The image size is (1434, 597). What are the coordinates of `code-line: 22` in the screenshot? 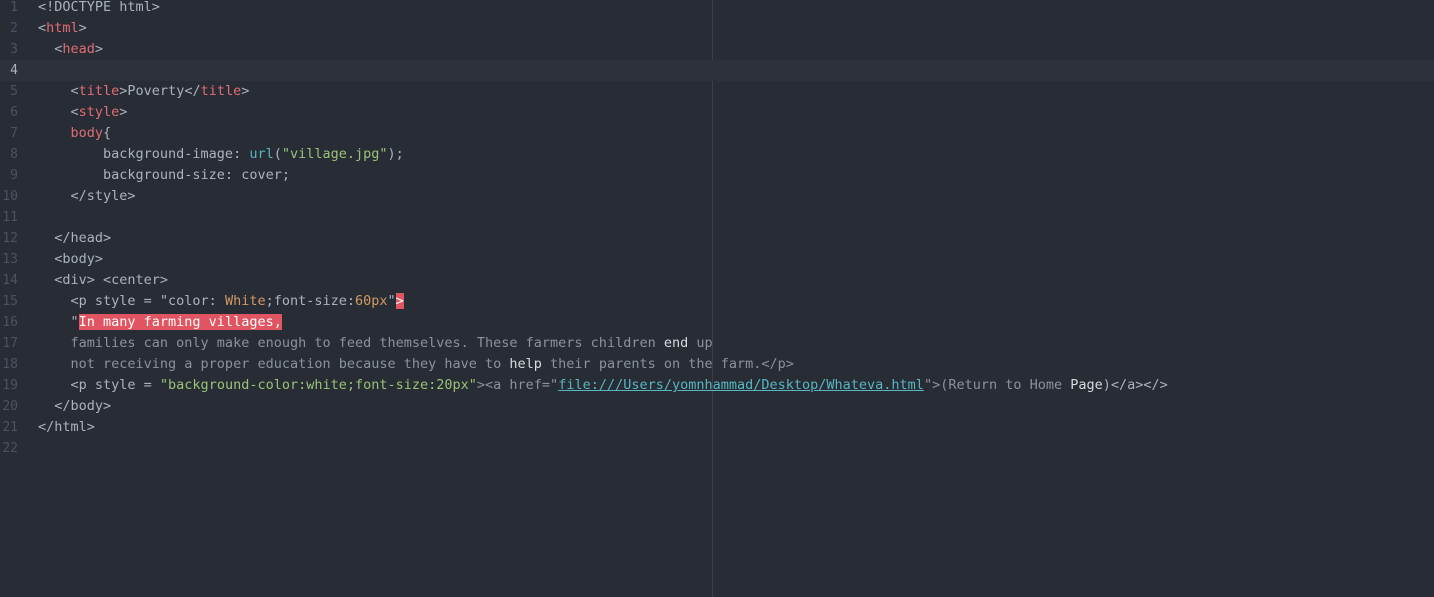 It's located at (717, 448).